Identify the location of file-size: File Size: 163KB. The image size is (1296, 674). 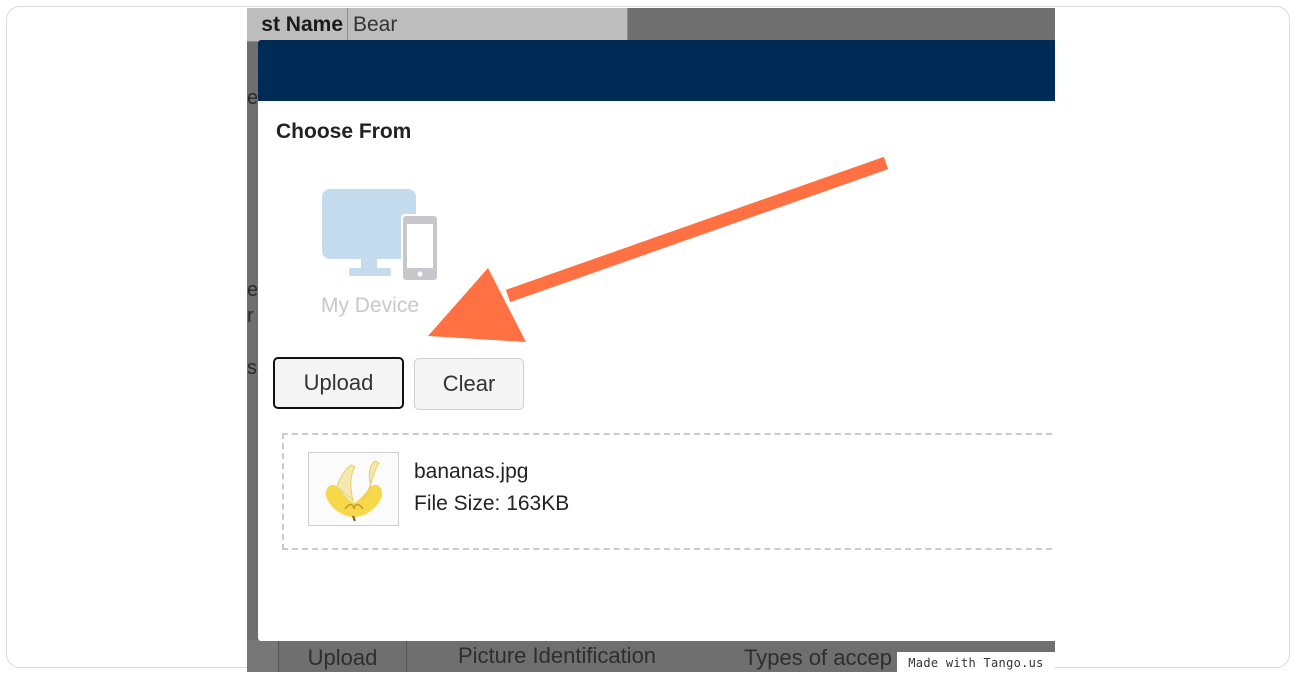
(492, 503).